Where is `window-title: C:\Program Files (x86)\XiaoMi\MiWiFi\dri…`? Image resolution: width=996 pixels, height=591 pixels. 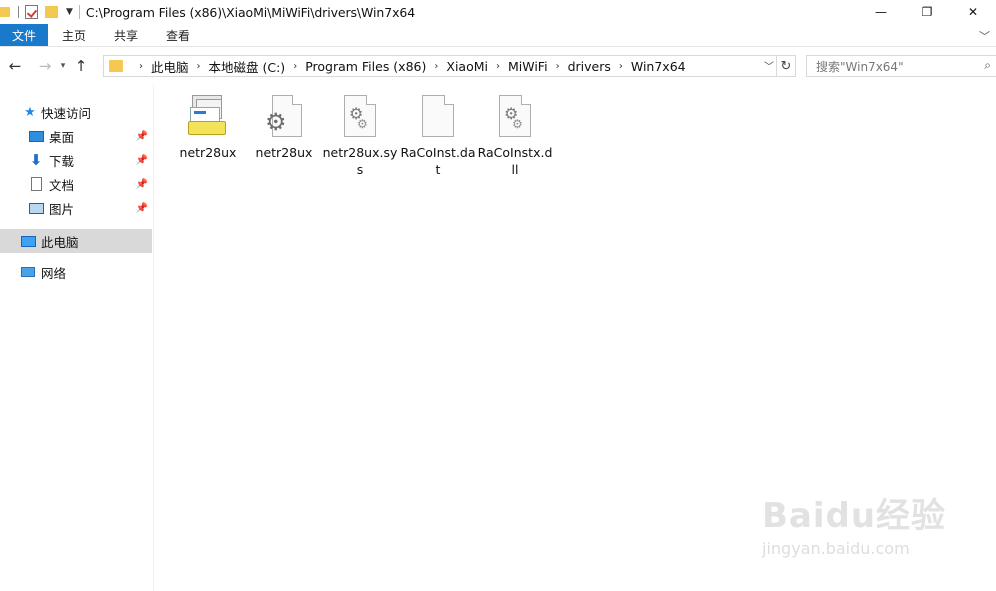
window-title: C:\Program Files (x86)\XiaoMi\MiWiFi\dri… is located at coordinates (250, 12).